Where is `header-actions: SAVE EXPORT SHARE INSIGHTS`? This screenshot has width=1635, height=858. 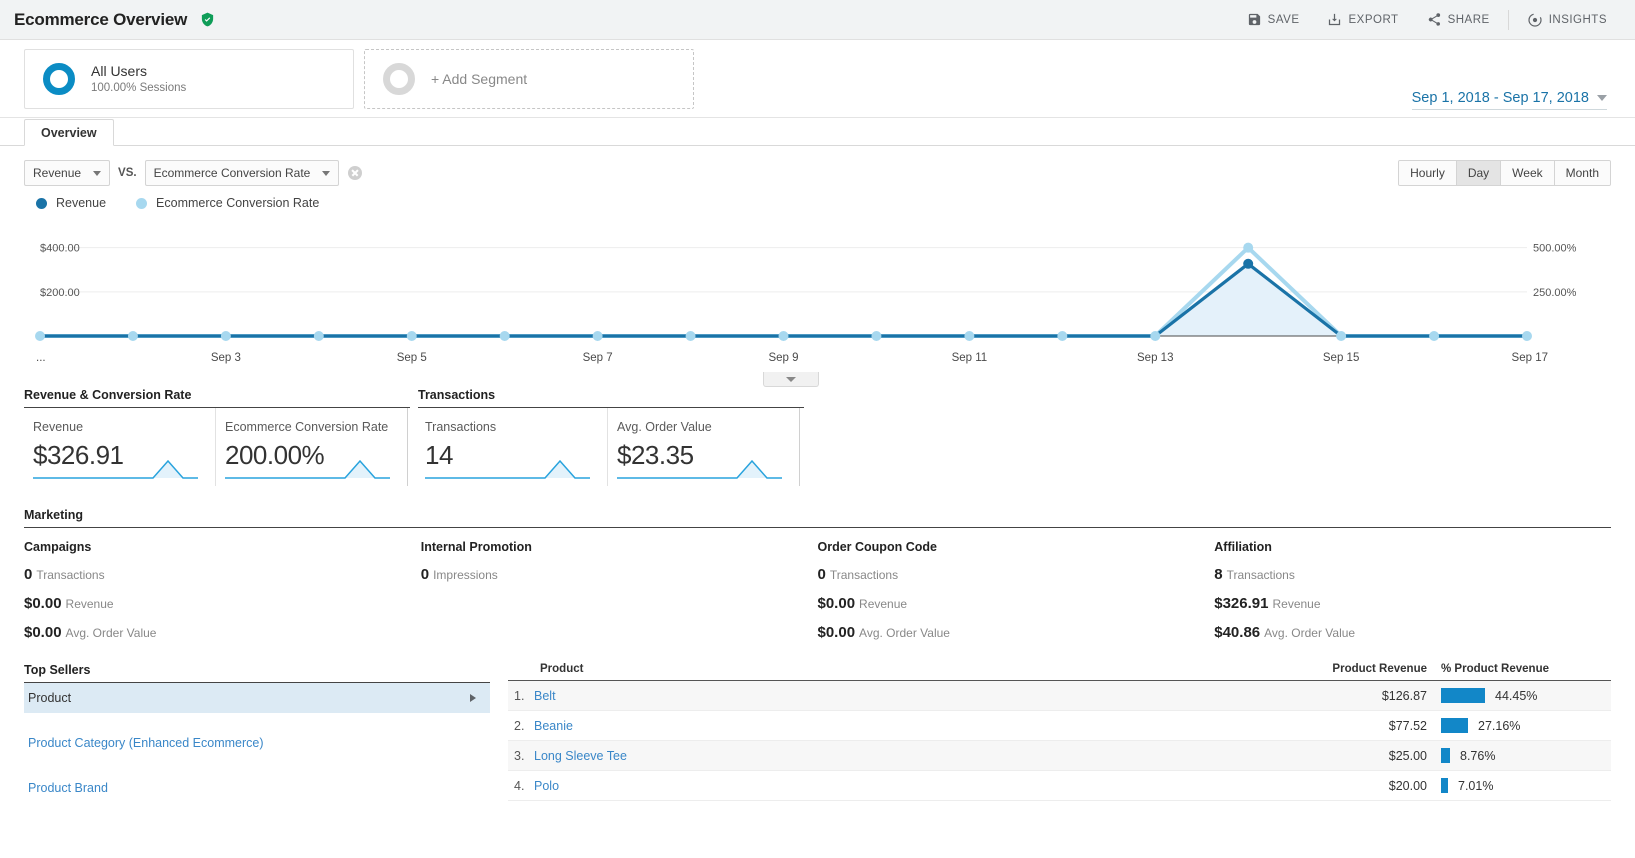 header-actions: SAVE EXPORT SHARE INSIGHTS is located at coordinates (1427, 20).